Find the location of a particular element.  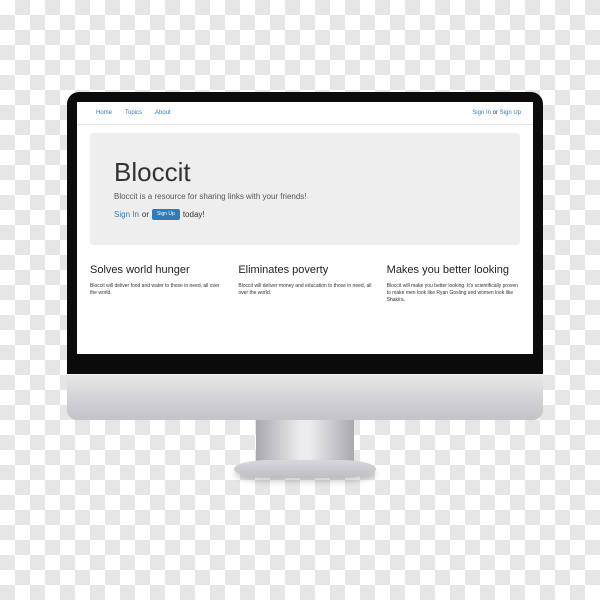

site-title: Bloccit is located at coordinates (152, 172).